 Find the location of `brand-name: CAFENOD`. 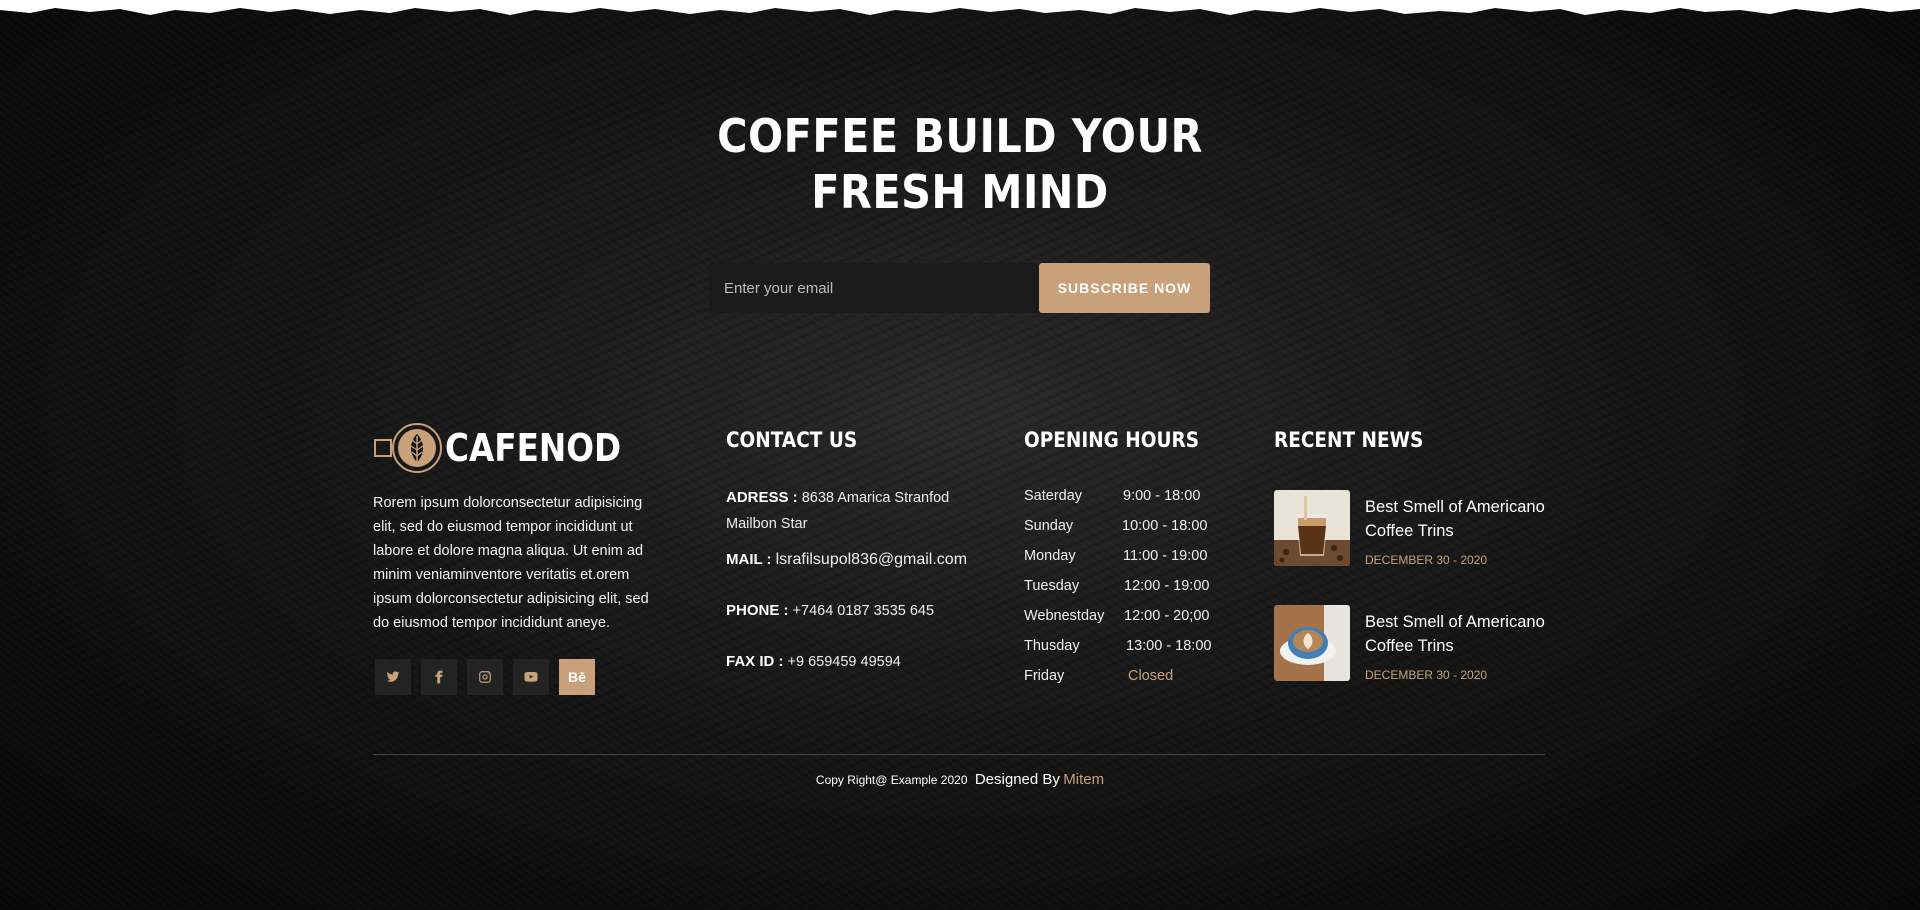

brand-name: CAFENOD is located at coordinates (533, 448).